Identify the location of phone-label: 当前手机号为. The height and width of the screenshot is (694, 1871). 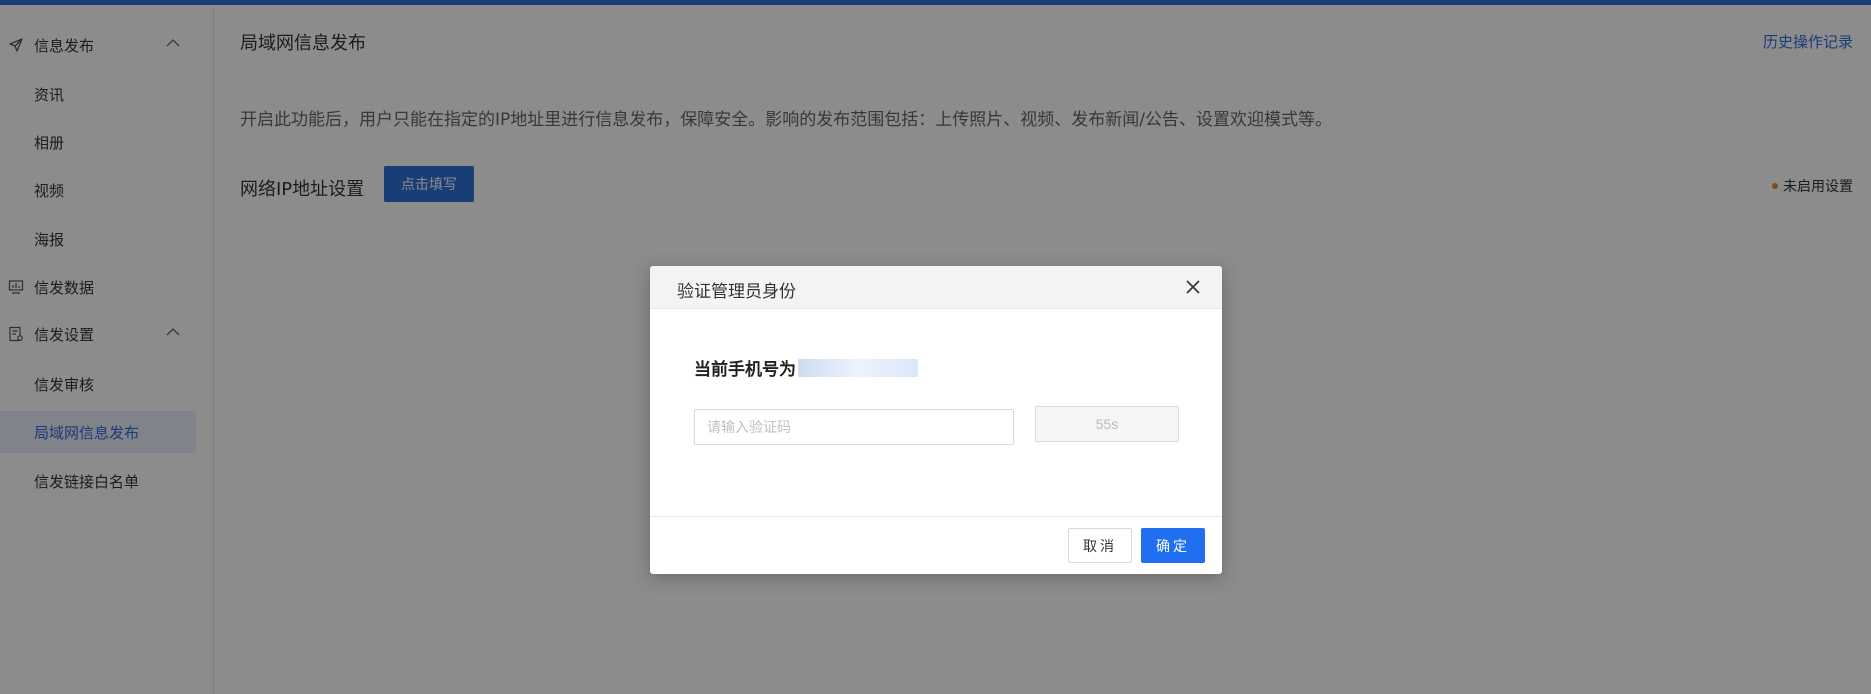
(745, 370).